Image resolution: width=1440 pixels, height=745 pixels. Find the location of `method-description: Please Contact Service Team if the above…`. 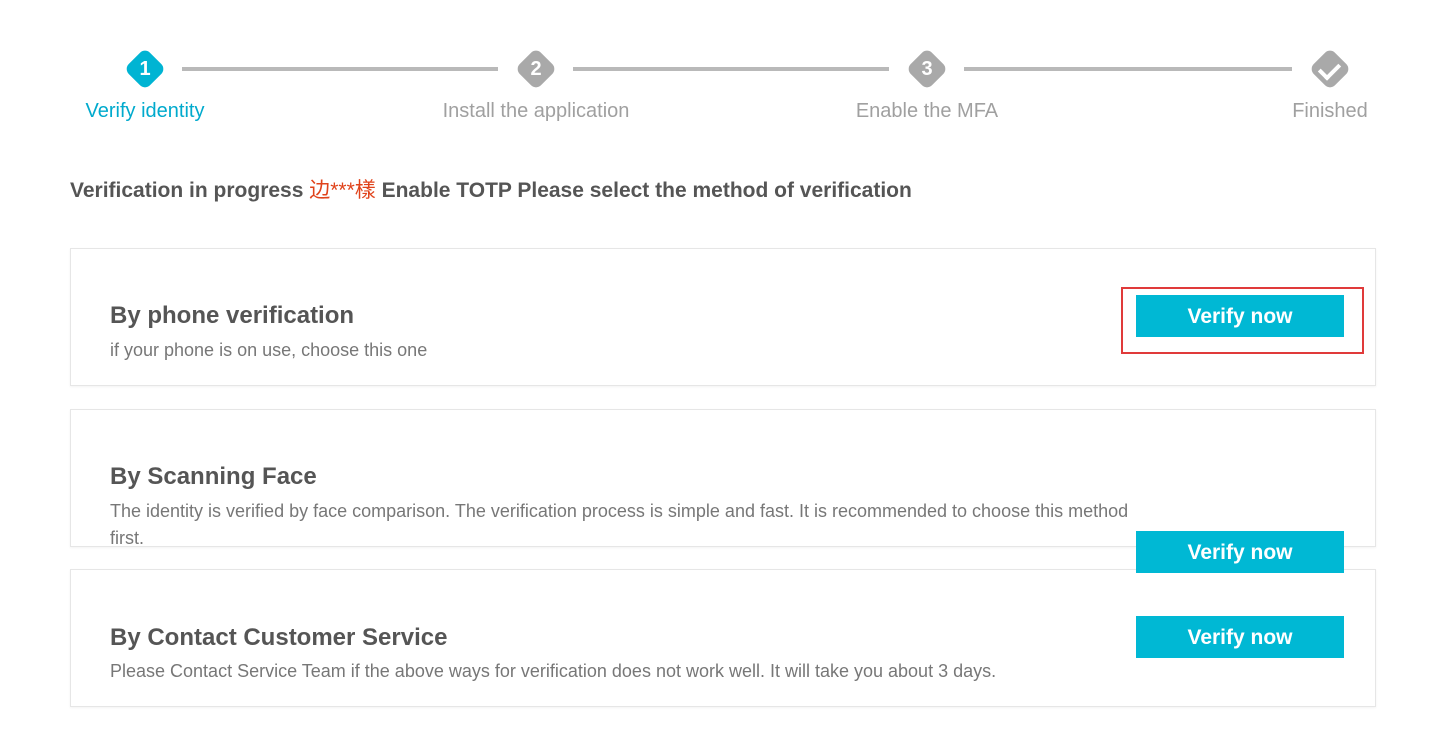

method-description: Please Contact Service Team if the above… is located at coordinates (553, 671).